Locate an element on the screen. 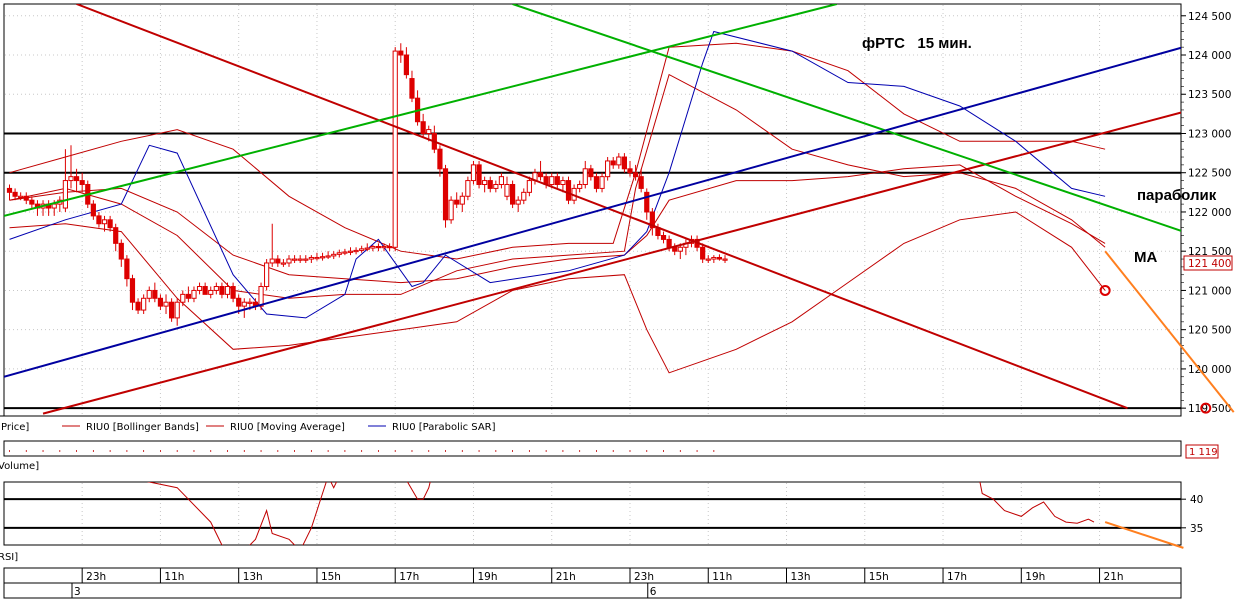 The width and height of the screenshot is (1239, 602). time-tick-label: 15h is located at coordinates (879, 577).